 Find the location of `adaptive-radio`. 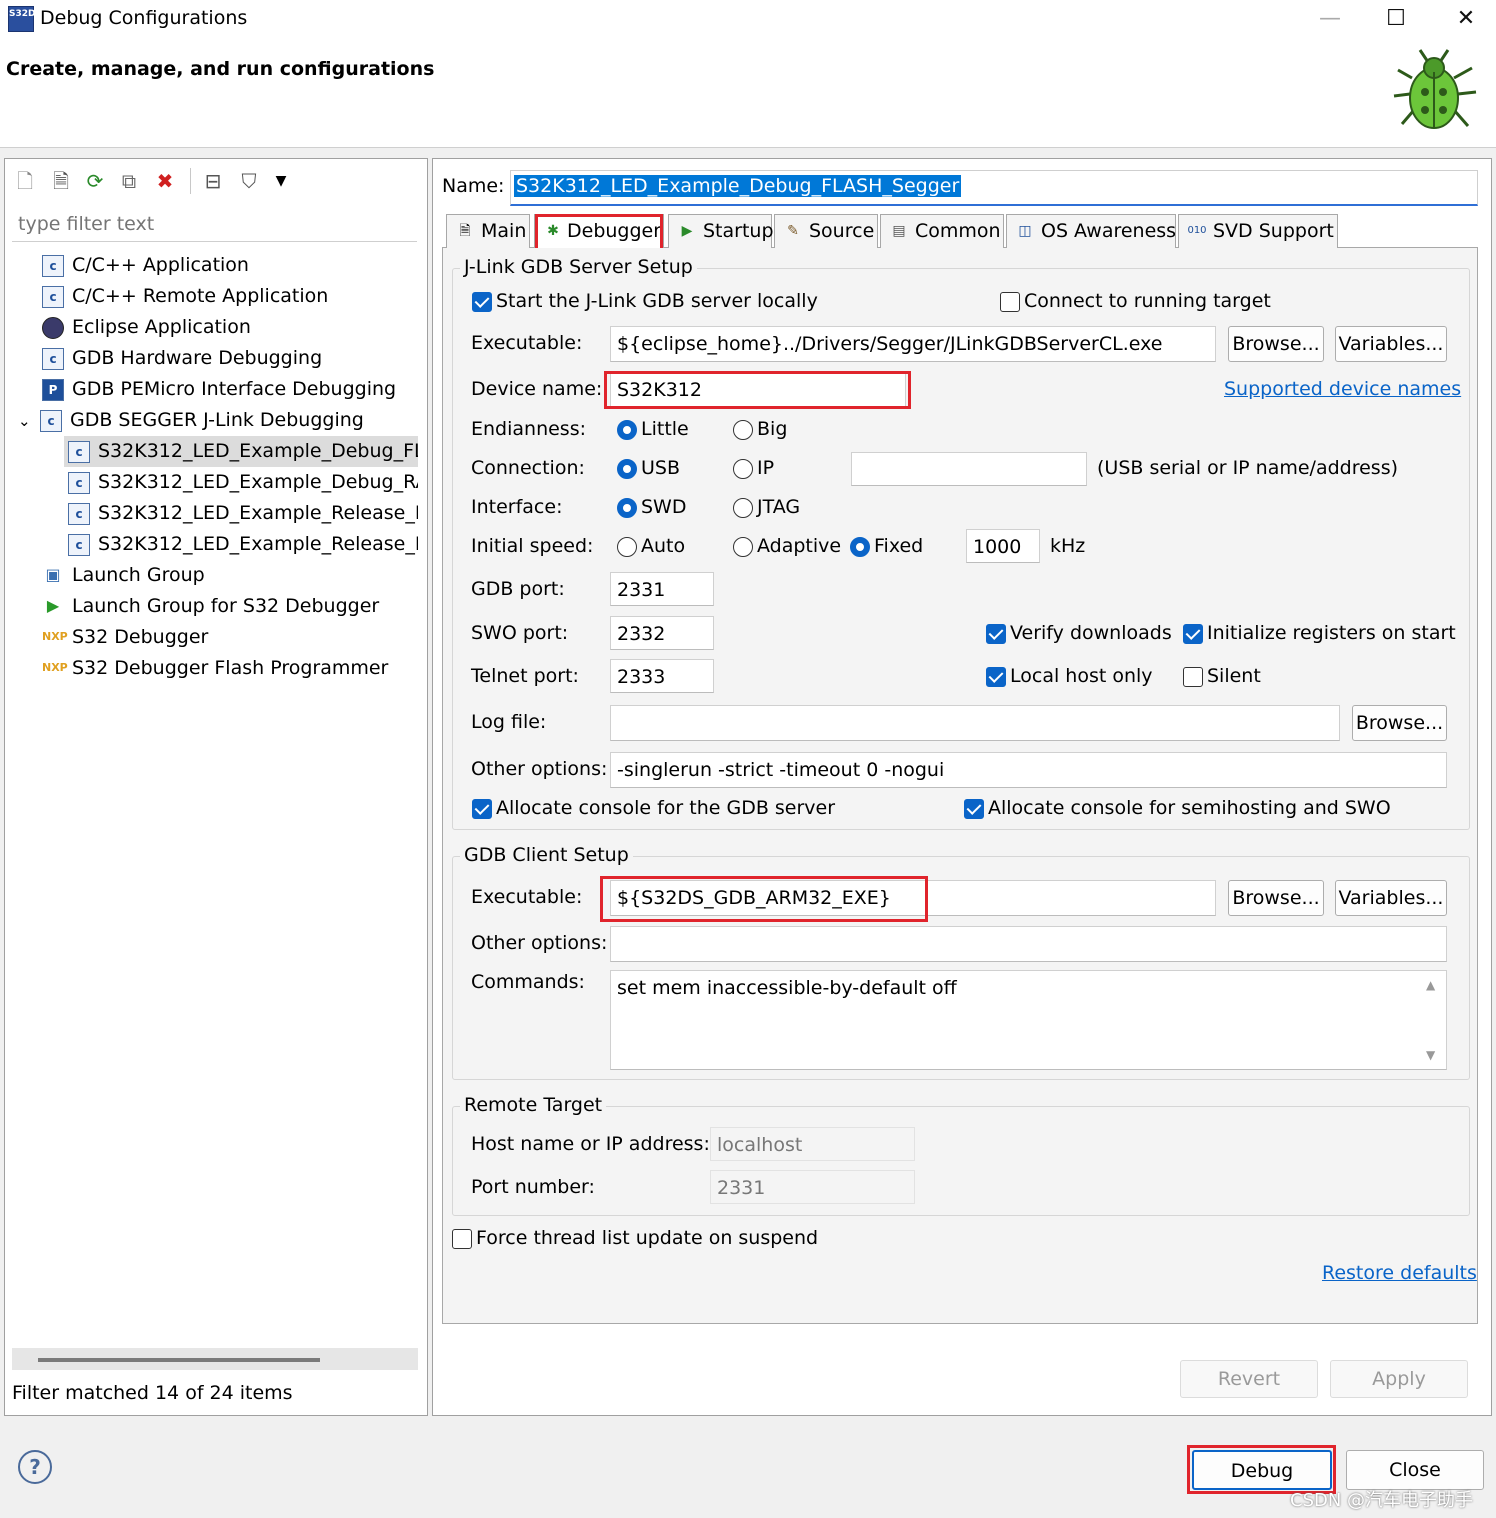

adaptive-radio is located at coordinates (743, 547).